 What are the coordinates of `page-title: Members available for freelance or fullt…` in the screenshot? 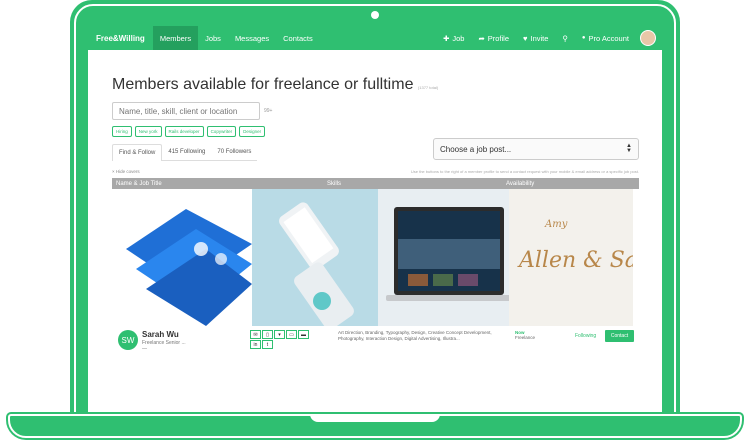 It's located at (387, 85).